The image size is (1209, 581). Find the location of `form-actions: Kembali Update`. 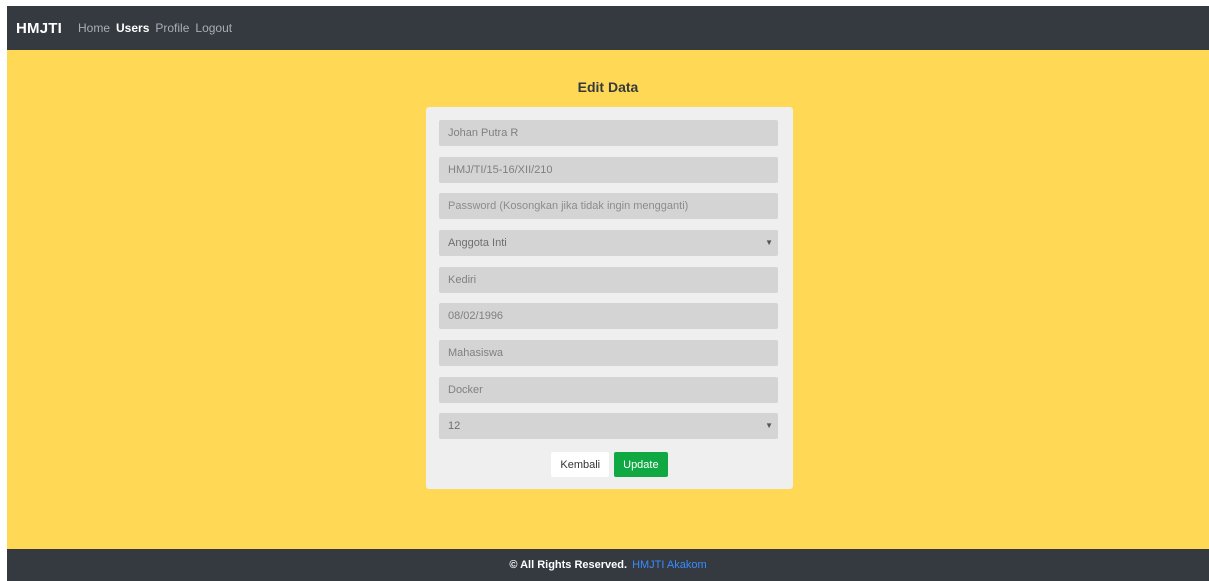

form-actions: Kembali Update is located at coordinates (609, 464).